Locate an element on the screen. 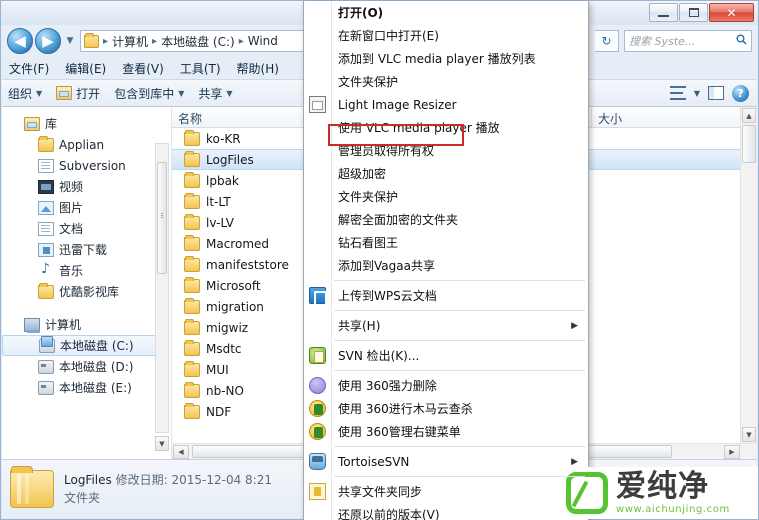 The width and height of the screenshot is (759, 520). file-name: migration is located at coordinates (235, 306).